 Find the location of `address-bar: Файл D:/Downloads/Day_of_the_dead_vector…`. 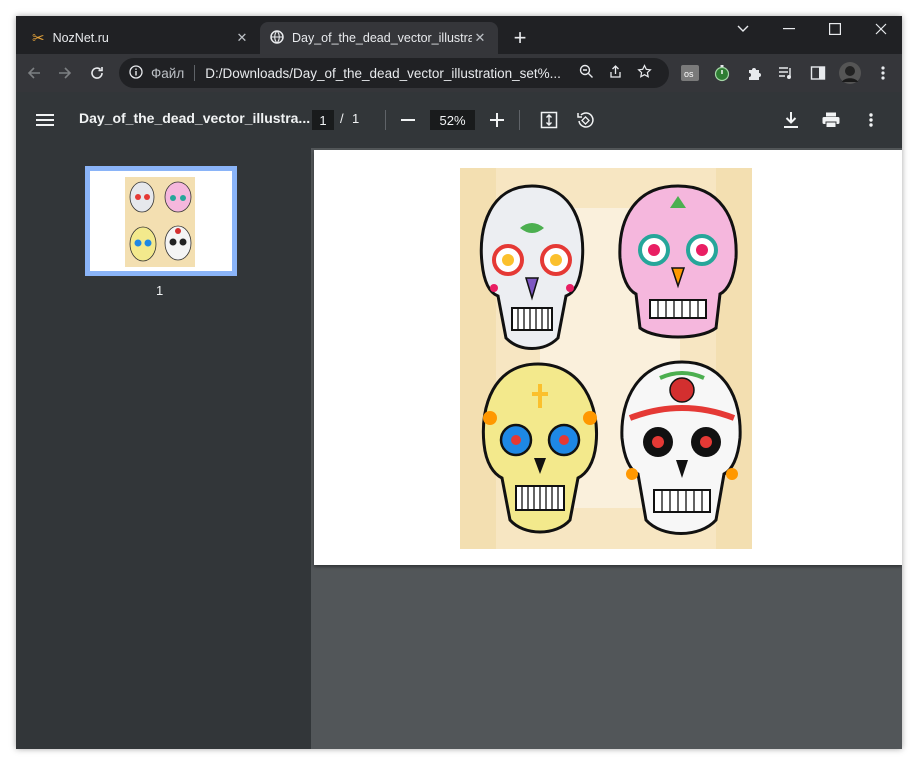

address-bar: Файл D:/Downloads/Day_of_the_dead_vector… is located at coordinates (394, 73).